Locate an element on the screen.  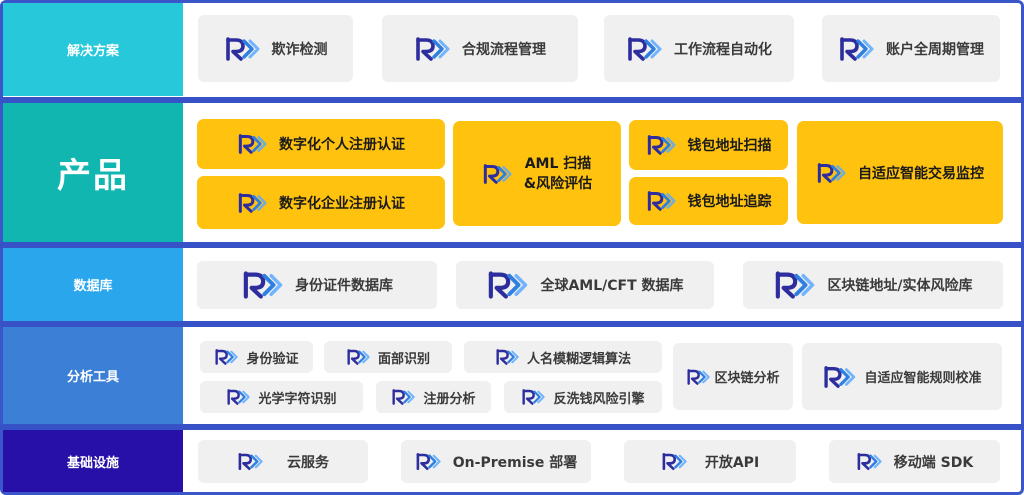
product-aml-screening: AML 扫描 &风险评估 is located at coordinates (537, 173).